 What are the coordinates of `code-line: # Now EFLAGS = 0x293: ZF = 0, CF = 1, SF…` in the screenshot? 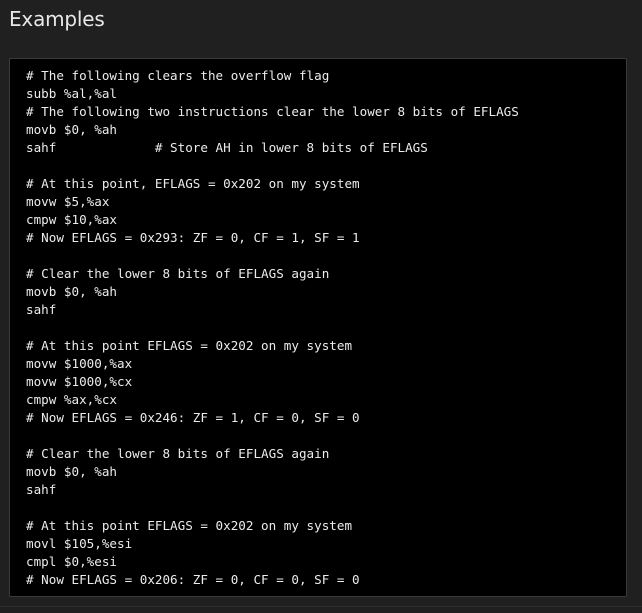 It's located at (193, 237).